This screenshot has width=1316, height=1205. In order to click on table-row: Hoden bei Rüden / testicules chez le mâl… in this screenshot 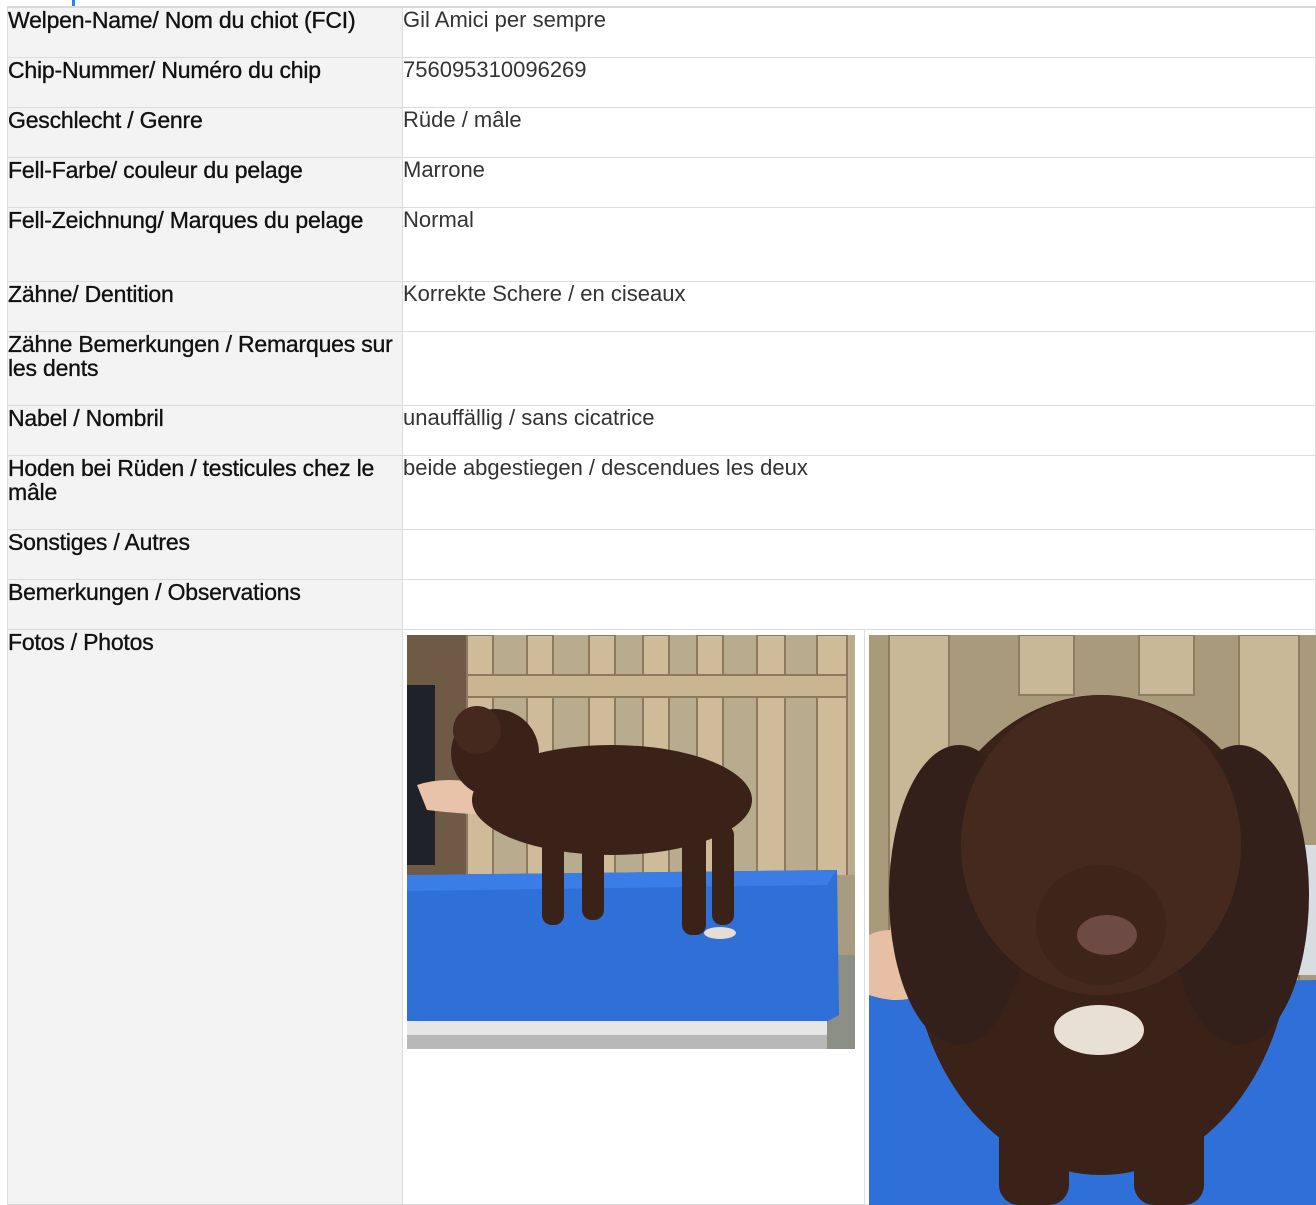, I will do `click(661, 492)`.